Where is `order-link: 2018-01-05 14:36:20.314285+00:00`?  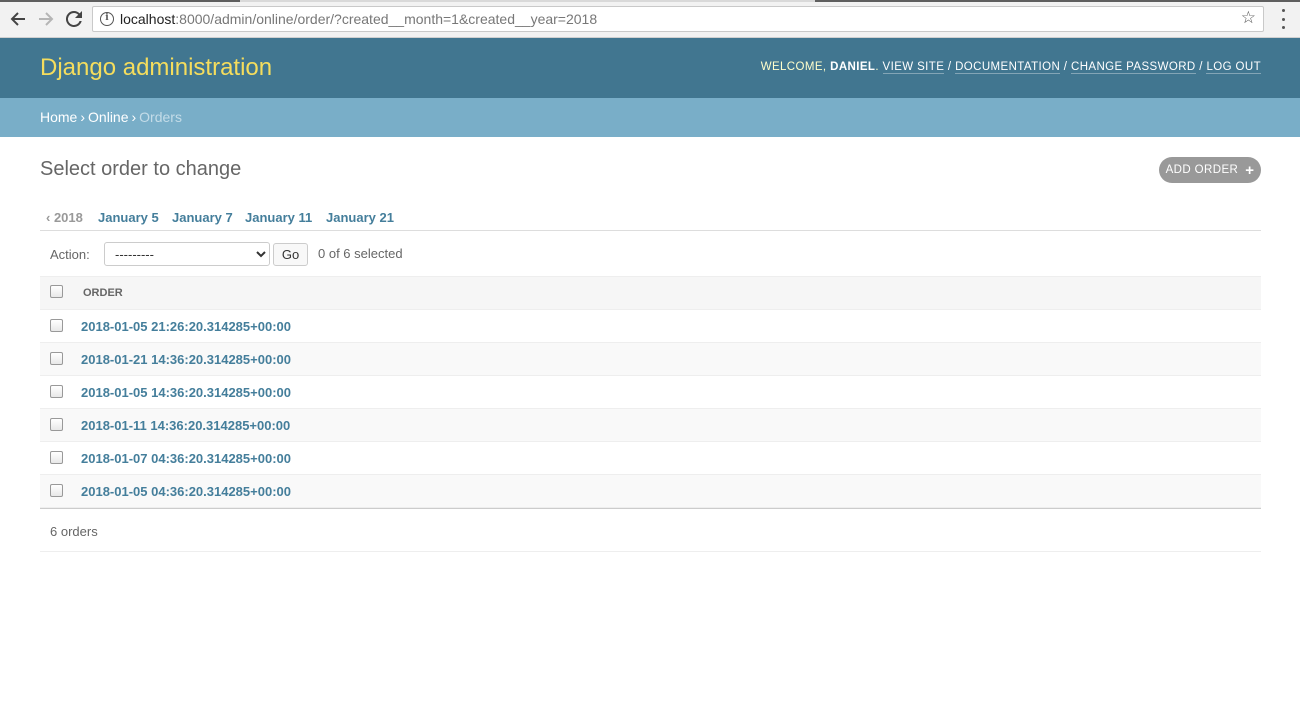
order-link: 2018-01-05 14:36:20.314285+00:00 is located at coordinates (186, 392).